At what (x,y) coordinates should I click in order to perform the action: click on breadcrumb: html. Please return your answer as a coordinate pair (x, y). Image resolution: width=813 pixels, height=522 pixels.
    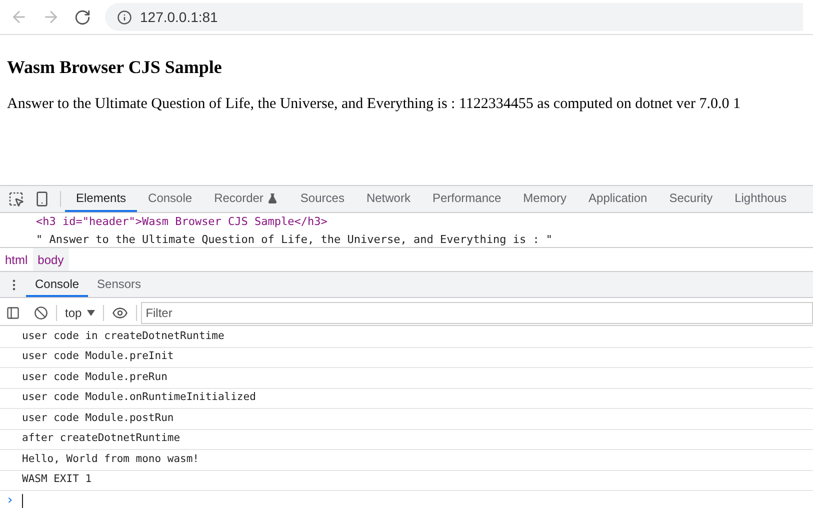
    Looking at the image, I should click on (16, 259).